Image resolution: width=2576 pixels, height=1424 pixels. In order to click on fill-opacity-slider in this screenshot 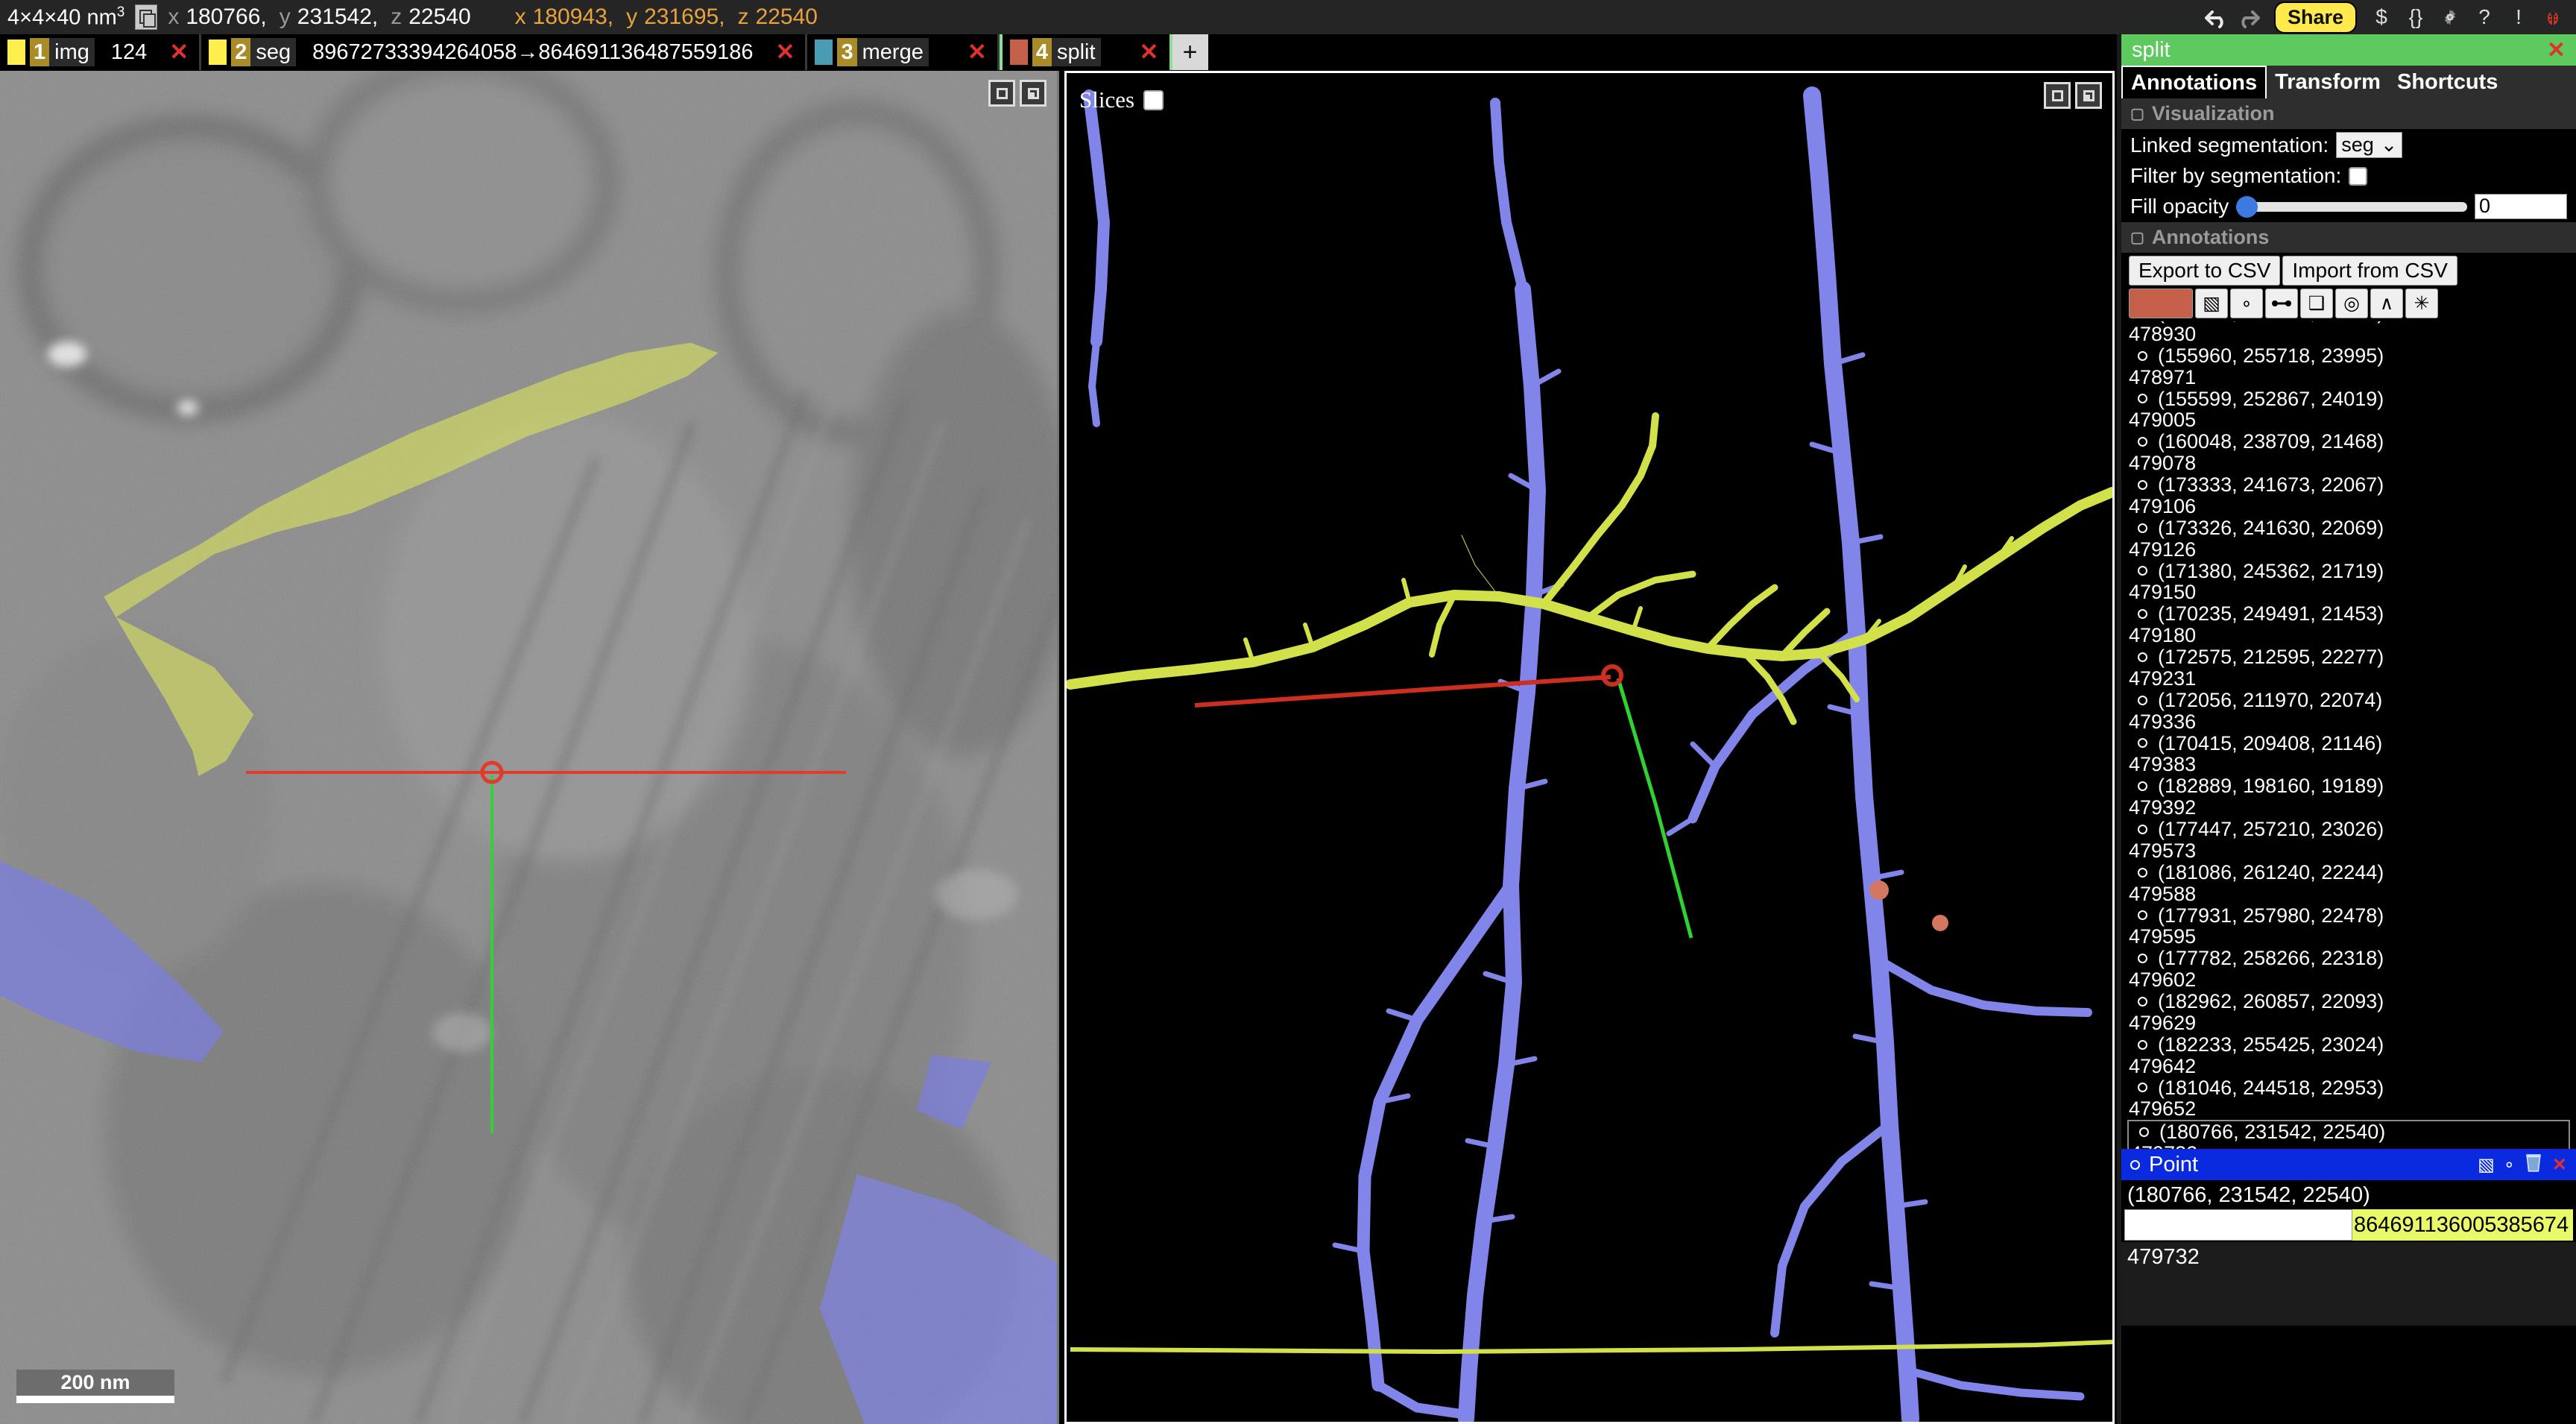, I will do `click(2351, 206)`.